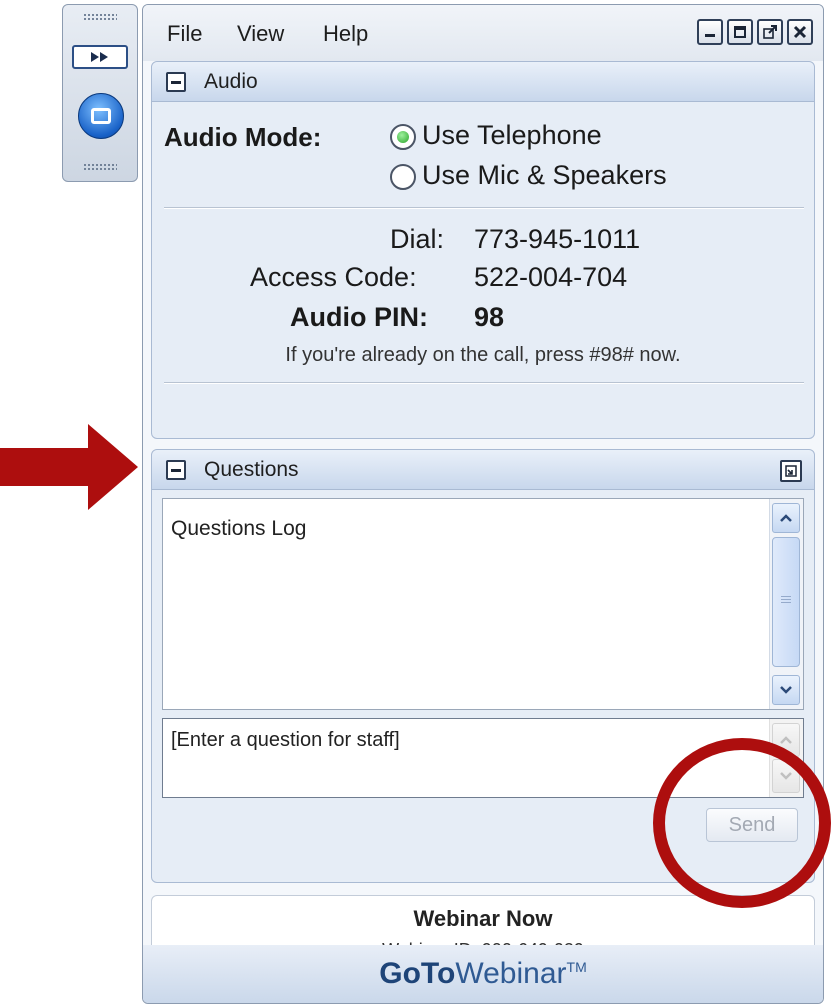 This screenshot has height=1007, width=834. Describe the element at coordinates (742, 823) in the screenshot. I see `annotation-circle` at that location.